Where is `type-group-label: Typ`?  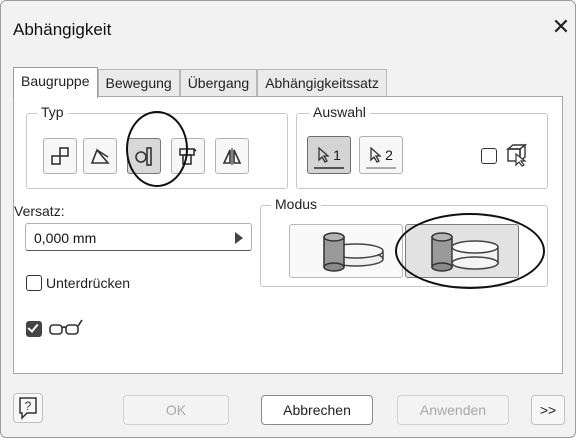
type-group-label: Typ is located at coordinates (52, 112).